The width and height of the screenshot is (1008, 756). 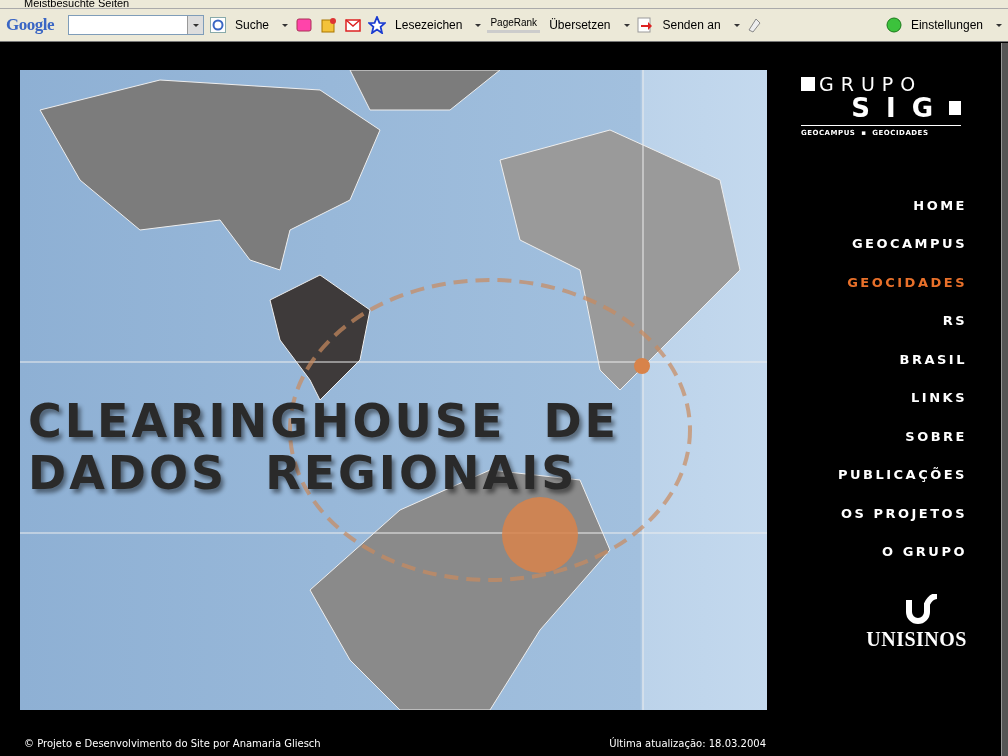 What do you see at coordinates (377, 25) in the screenshot?
I see `star-icon` at bounding box center [377, 25].